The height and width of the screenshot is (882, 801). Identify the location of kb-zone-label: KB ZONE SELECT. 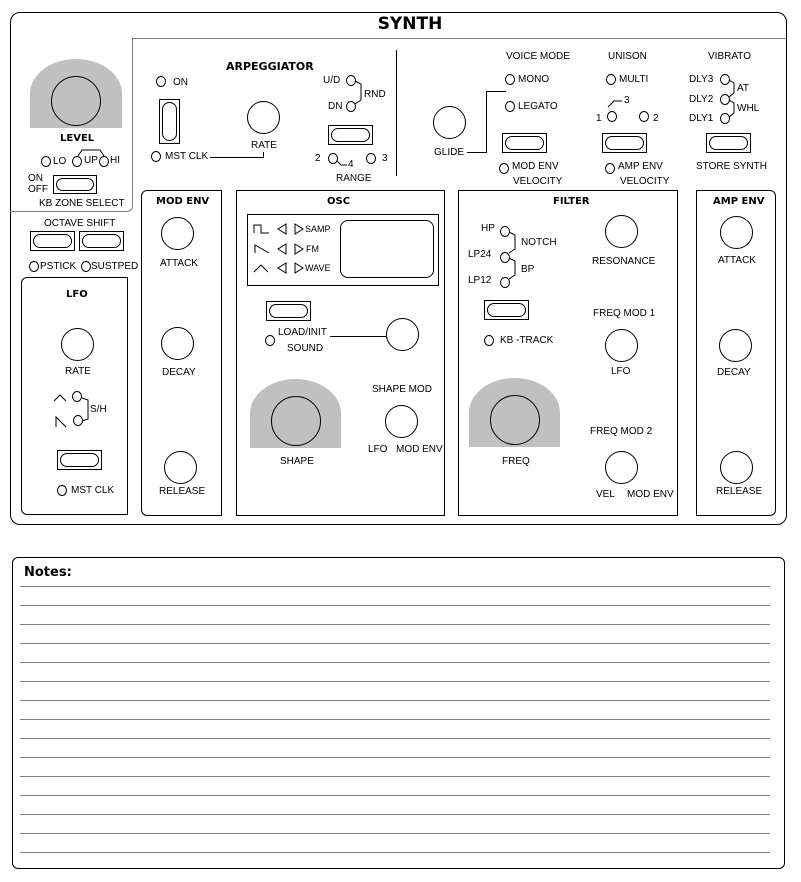
(82, 203).